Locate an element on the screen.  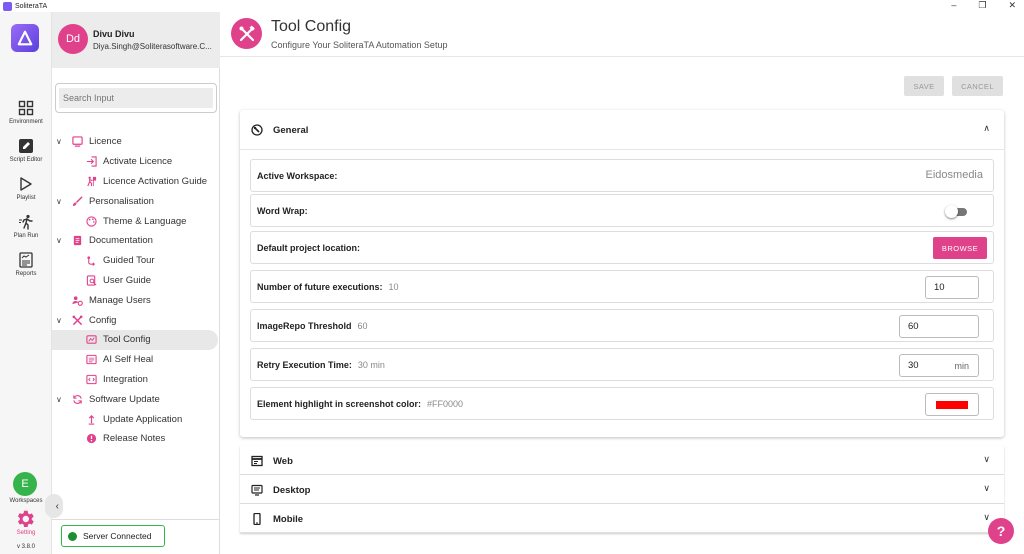
gear-icon is located at coordinates (25, 519).